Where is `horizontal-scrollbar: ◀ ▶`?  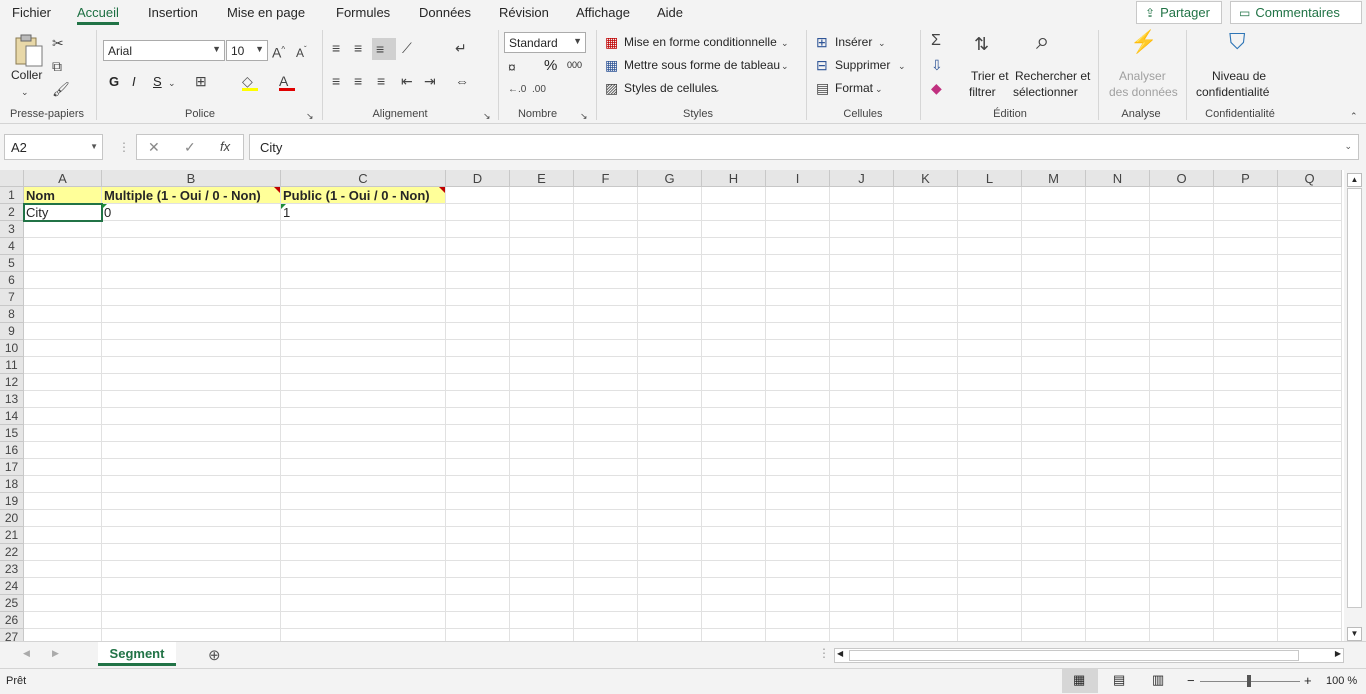
horizontal-scrollbar: ◀ ▶ is located at coordinates (1089, 655).